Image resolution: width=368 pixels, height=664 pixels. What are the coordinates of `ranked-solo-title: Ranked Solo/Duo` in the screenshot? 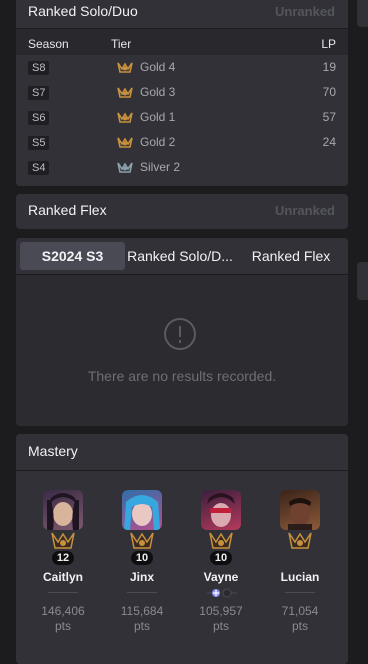 It's located at (83, 11).